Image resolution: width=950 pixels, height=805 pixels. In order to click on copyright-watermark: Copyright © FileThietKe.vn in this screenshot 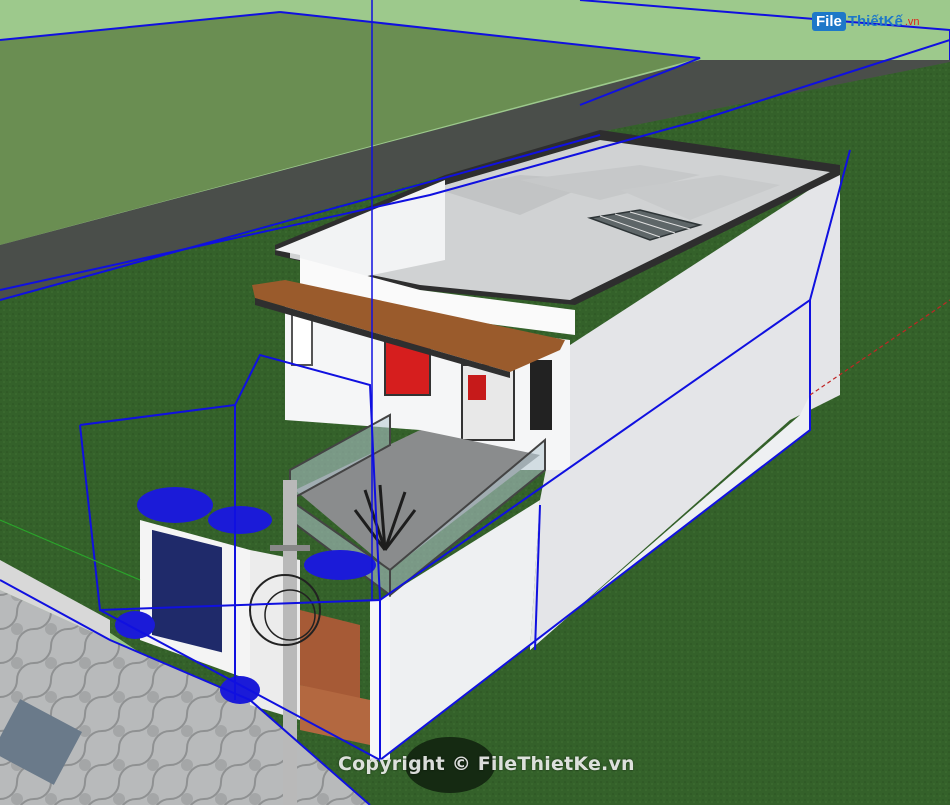, I will do `click(486, 764)`.